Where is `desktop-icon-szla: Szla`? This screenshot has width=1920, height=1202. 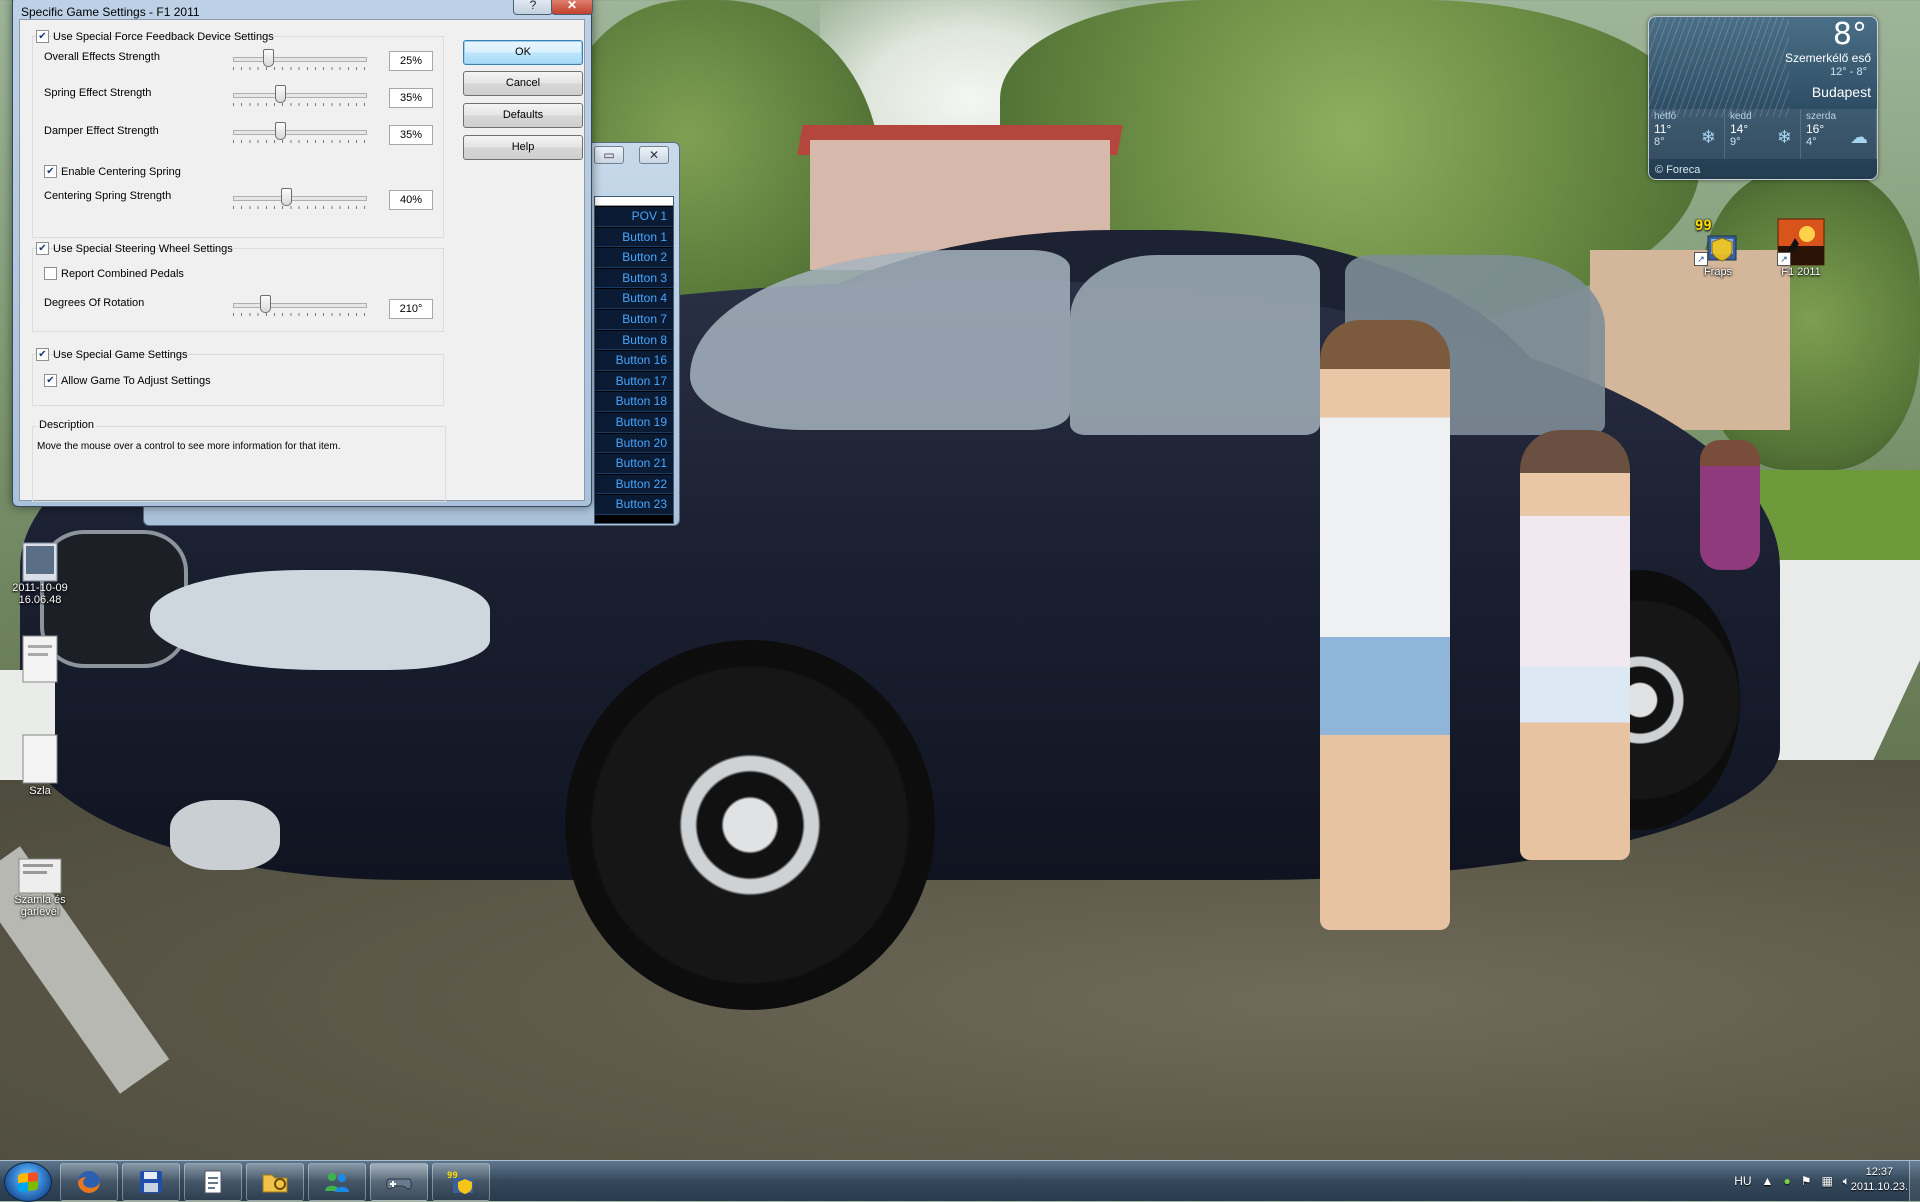 desktop-icon-szla: Szla is located at coordinates (40, 716).